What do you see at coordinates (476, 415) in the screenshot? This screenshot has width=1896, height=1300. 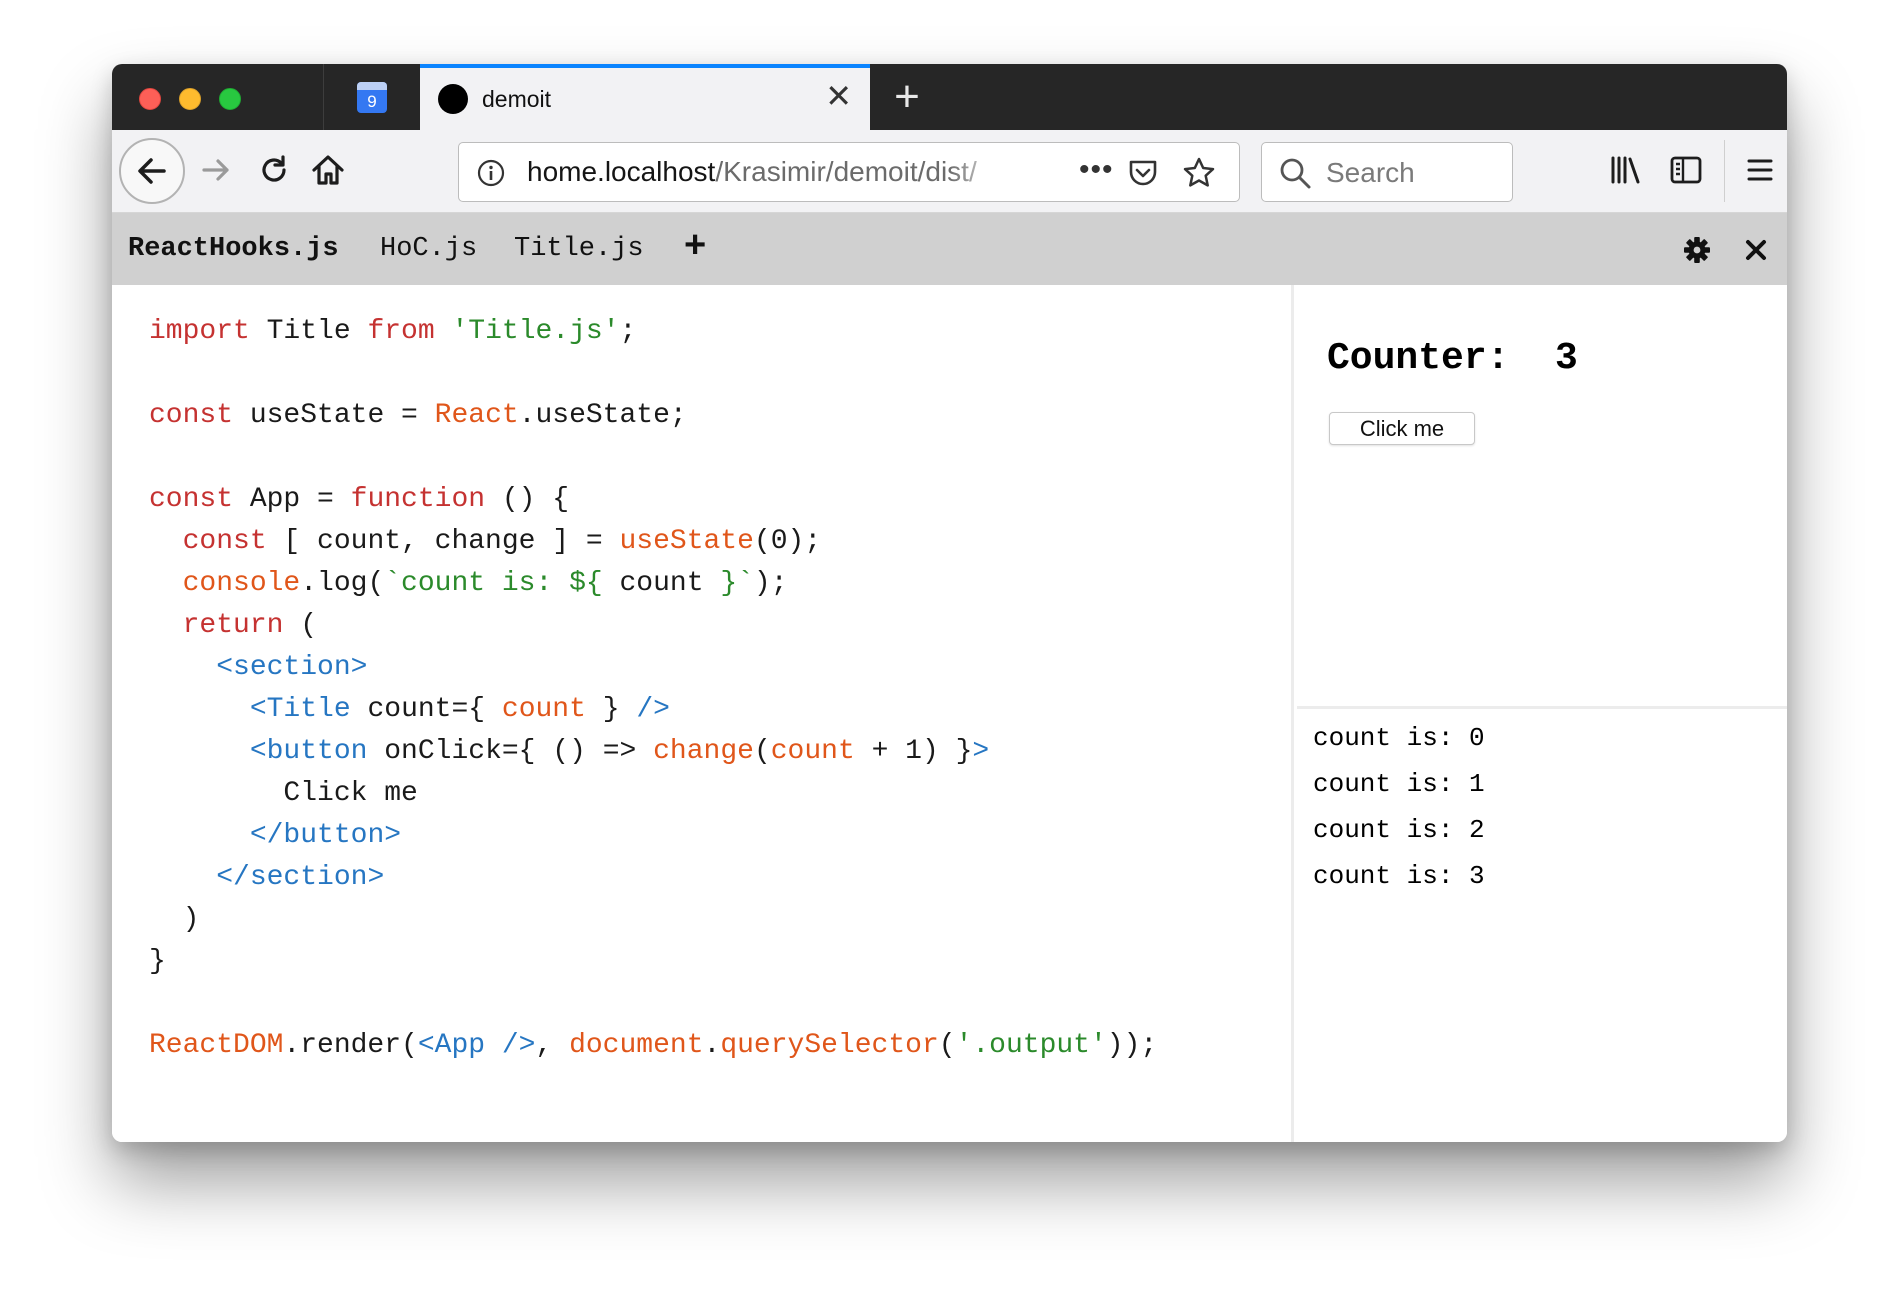 I see `code-token: React` at bounding box center [476, 415].